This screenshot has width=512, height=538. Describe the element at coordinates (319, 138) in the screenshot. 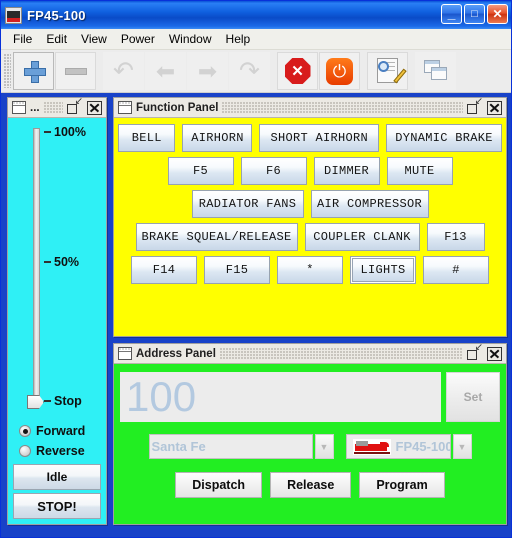

I see `function-button-short-airhorn: SHORT AIRHORN` at that location.